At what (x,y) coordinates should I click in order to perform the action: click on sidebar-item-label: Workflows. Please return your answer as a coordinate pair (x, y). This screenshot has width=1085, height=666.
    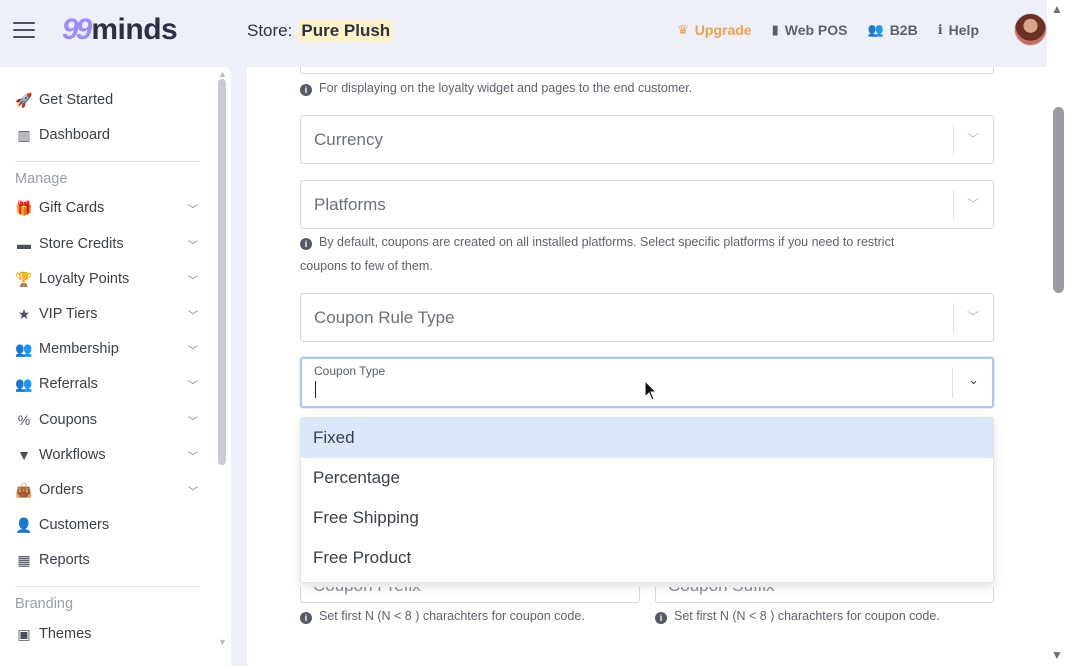
    Looking at the image, I should click on (72, 455).